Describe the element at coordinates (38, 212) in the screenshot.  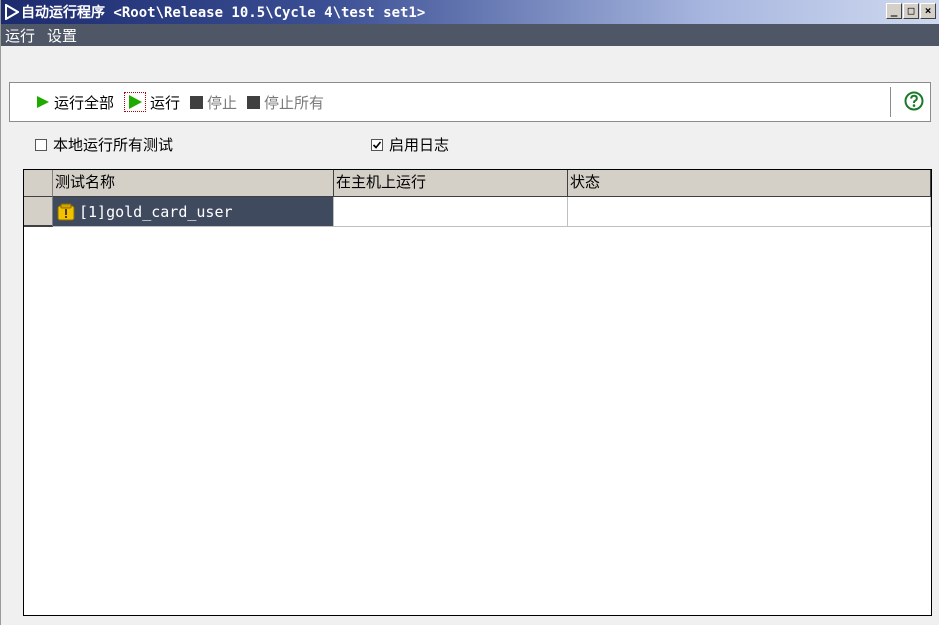
I see `row-header` at that location.